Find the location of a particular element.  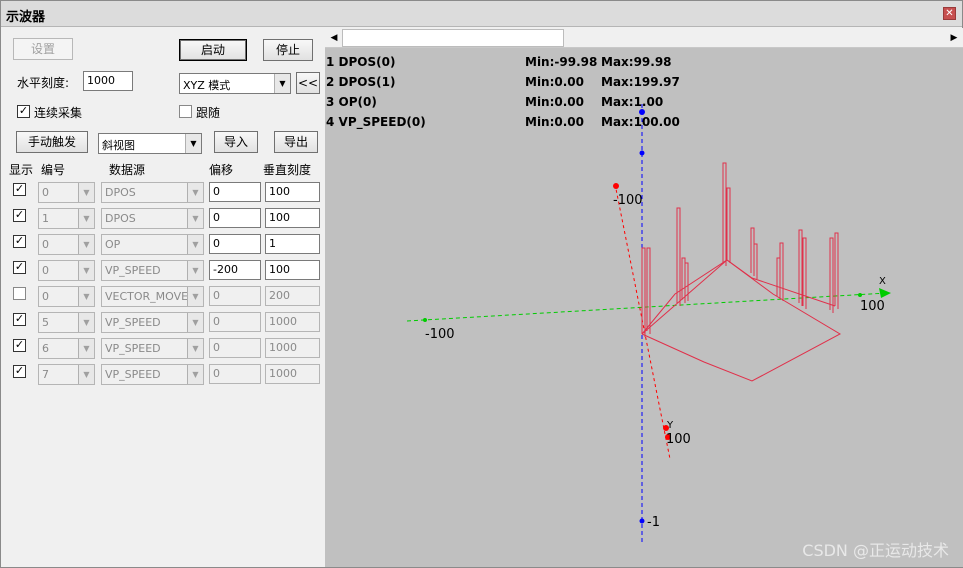

y-axis-name: Y is located at coordinates (670, 425).